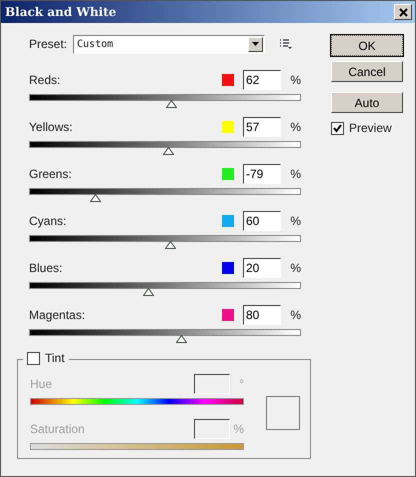 The width and height of the screenshot is (416, 477). Describe the element at coordinates (262, 174) in the screenshot. I see `value-field: -79` at that location.